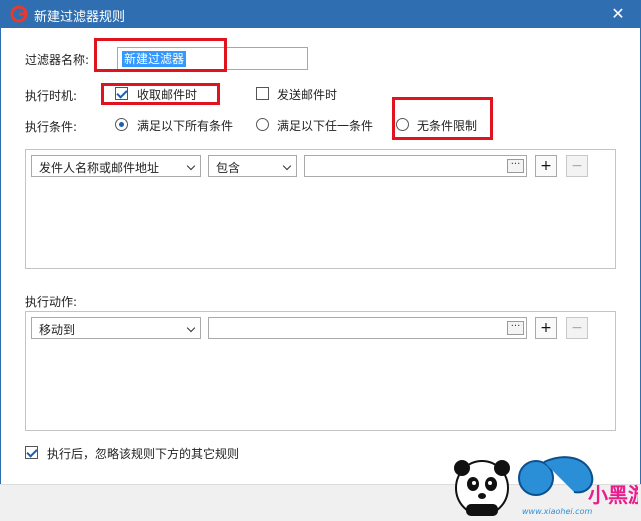 This screenshot has width=641, height=521. I want to click on highlight-box-condition, so click(442, 118).